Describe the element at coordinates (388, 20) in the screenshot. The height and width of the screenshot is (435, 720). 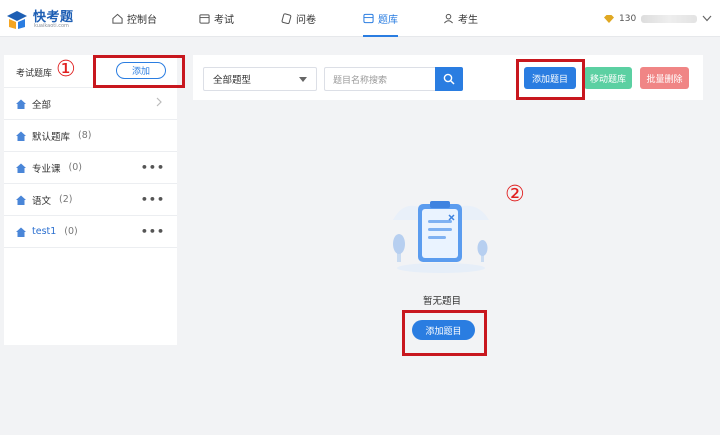
I see `nav-question-bank-label: 题库` at that location.